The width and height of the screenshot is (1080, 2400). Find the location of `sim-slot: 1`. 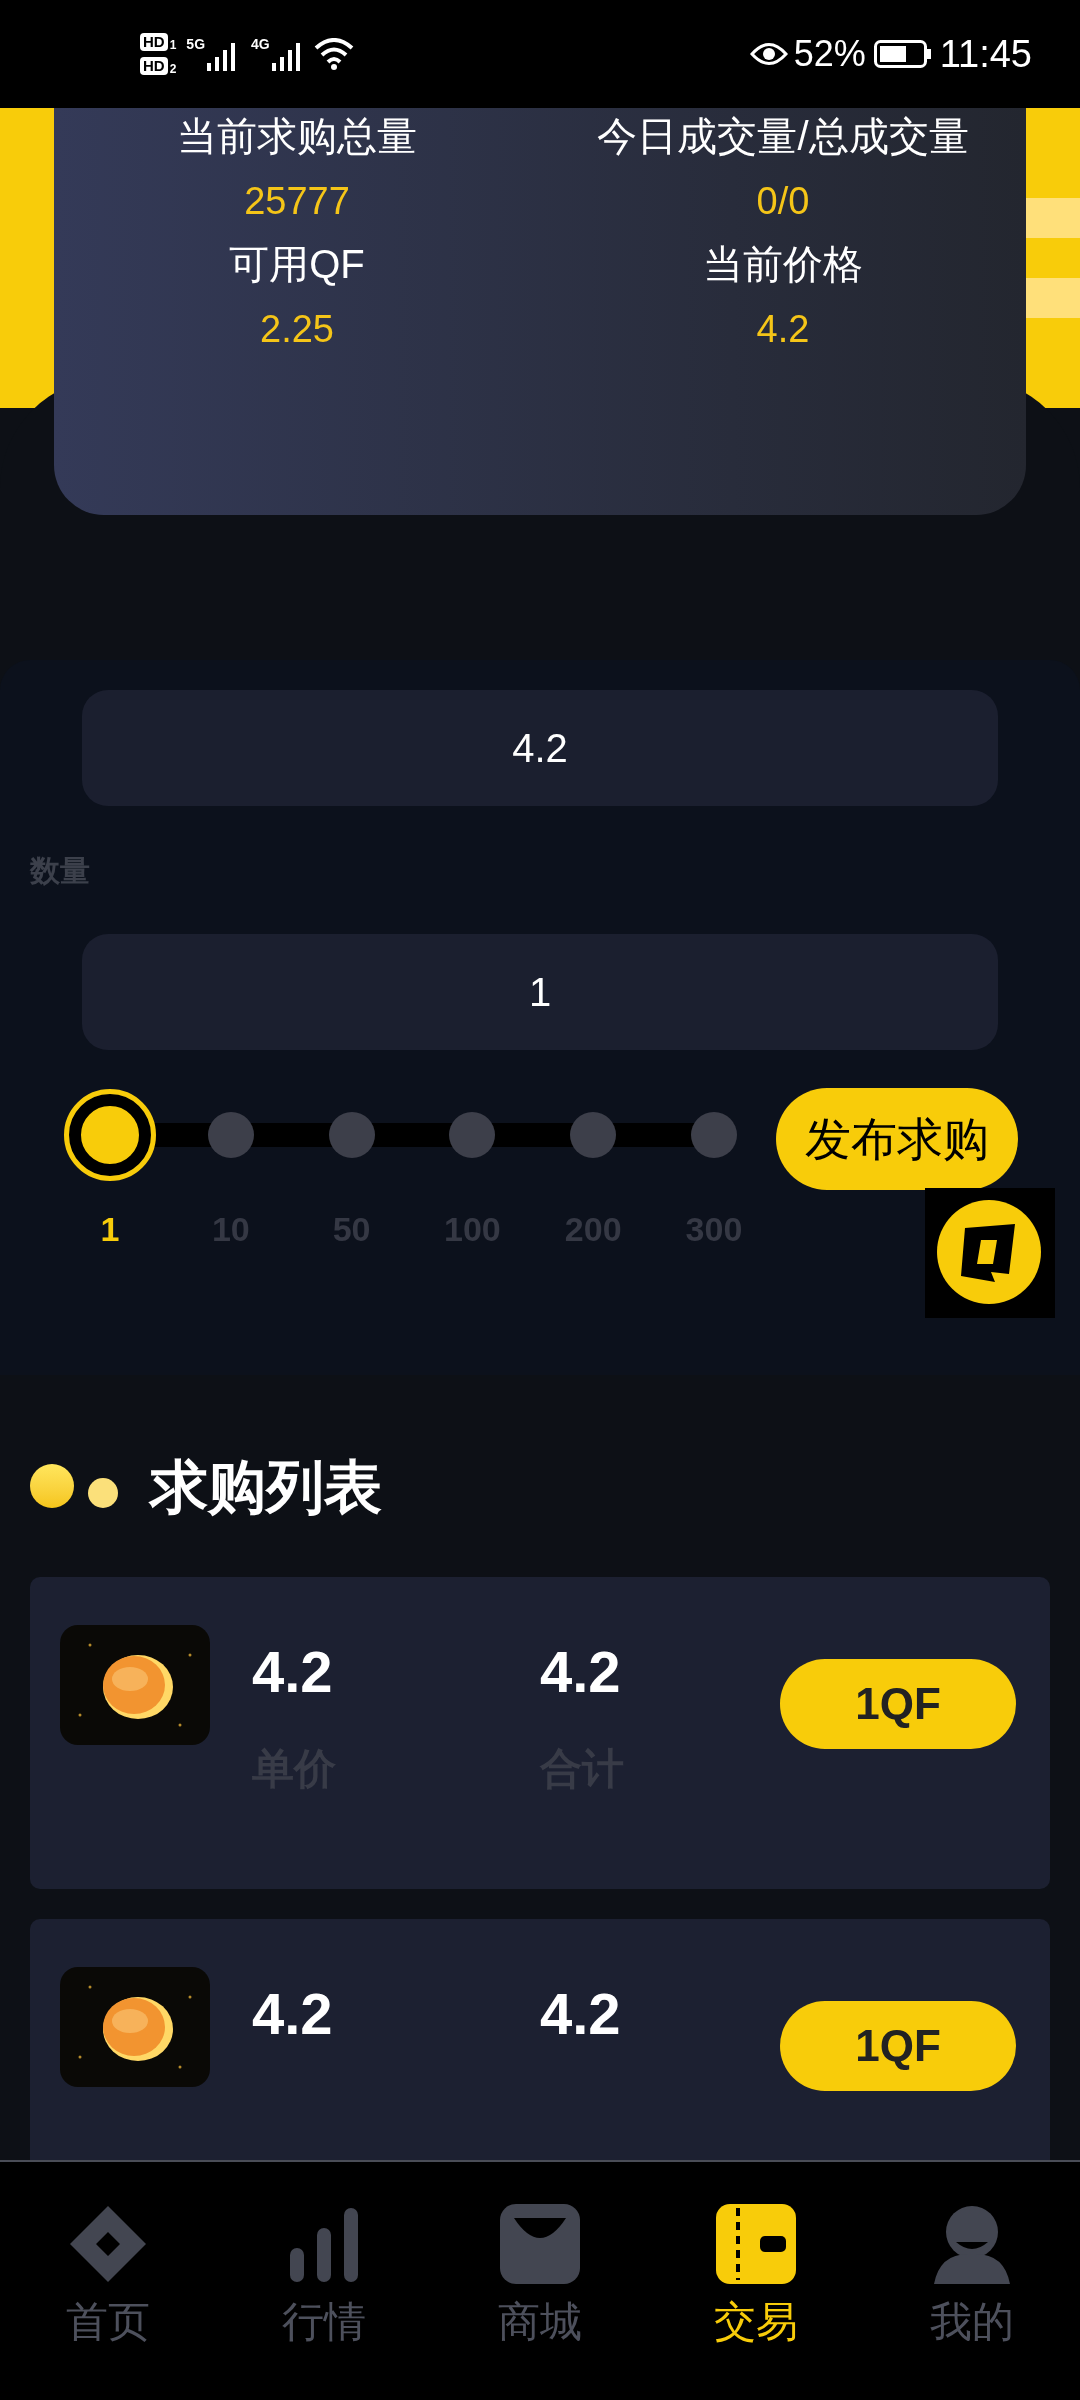

sim-slot: 1 is located at coordinates (173, 45).